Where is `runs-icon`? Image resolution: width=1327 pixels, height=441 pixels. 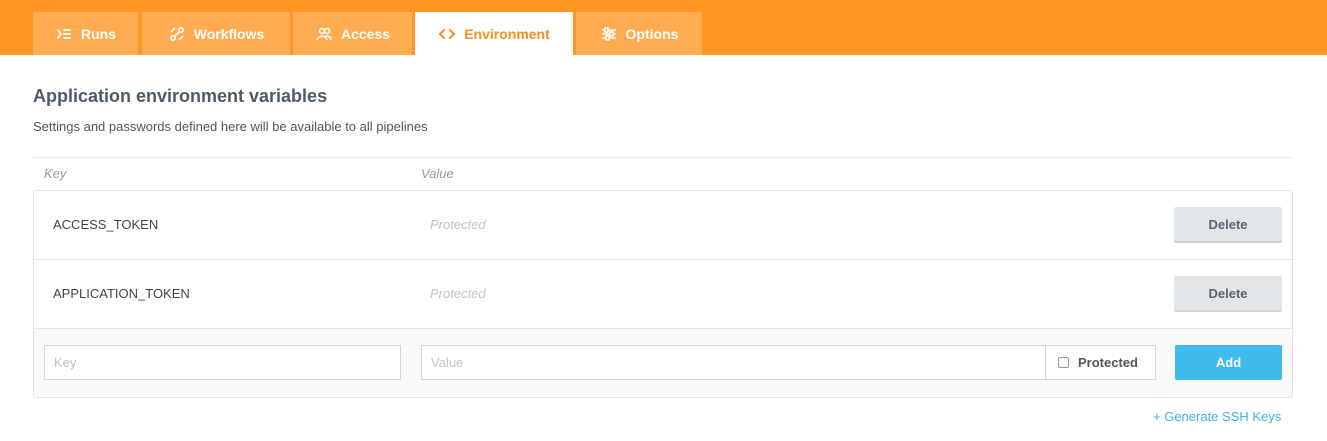 runs-icon is located at coordinates (64, 34).